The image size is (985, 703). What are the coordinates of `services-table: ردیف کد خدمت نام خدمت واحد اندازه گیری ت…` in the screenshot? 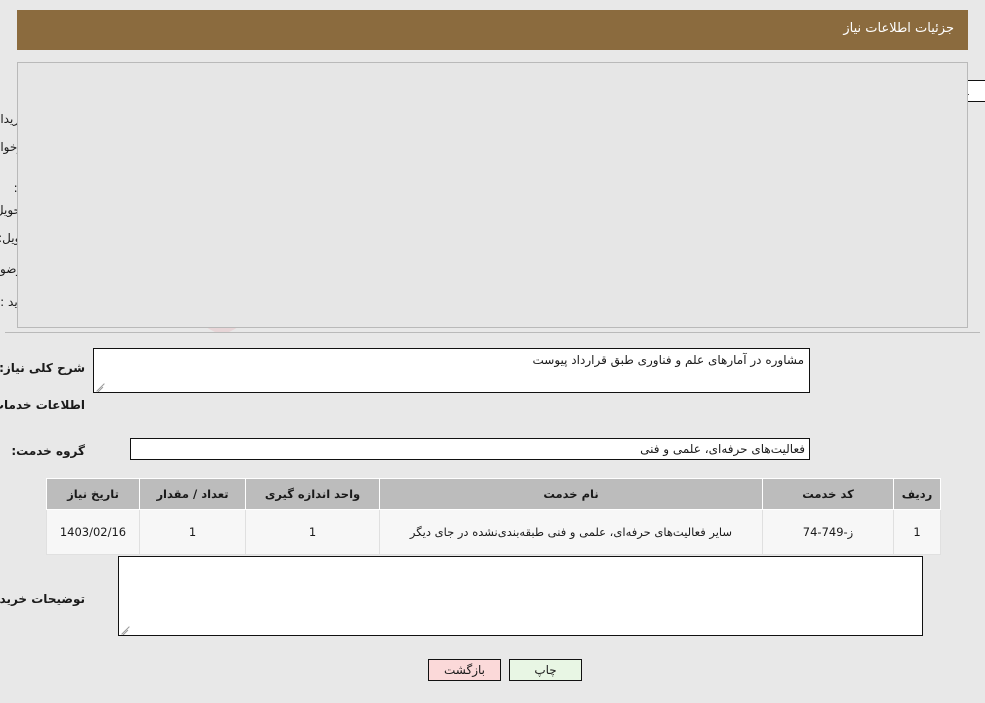 It's located at (493, 516).